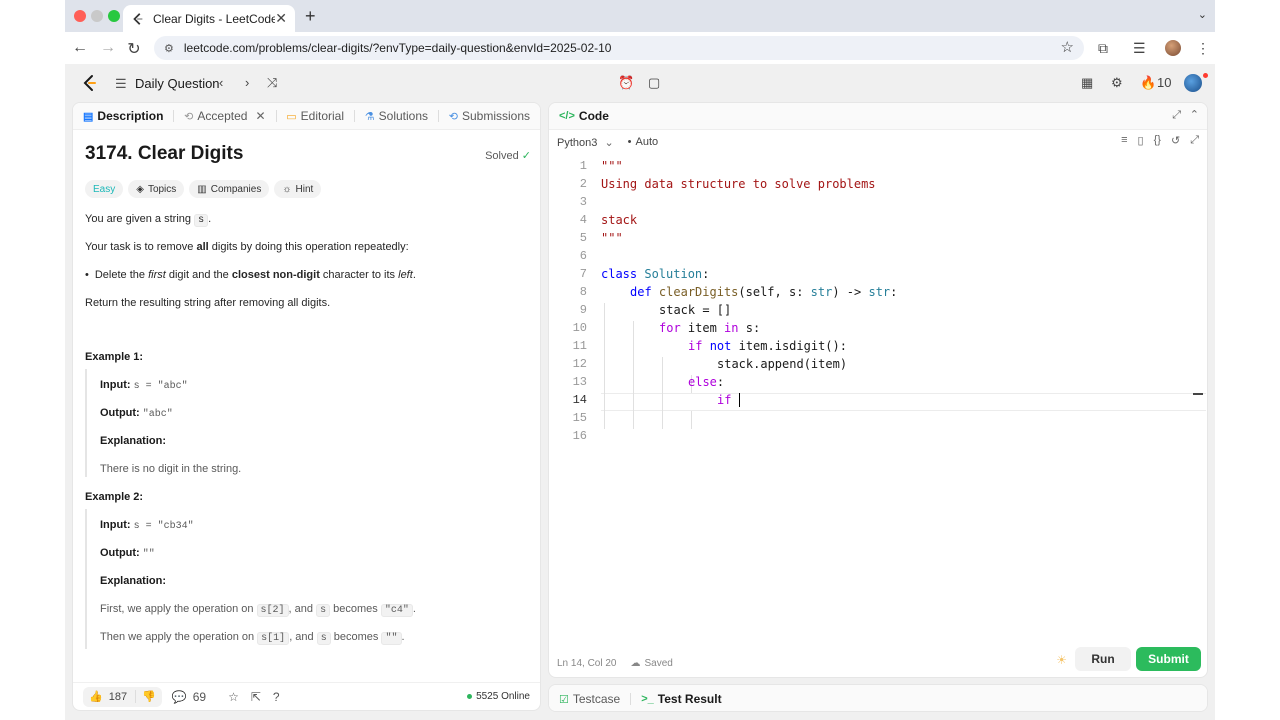 This screenshot has width=1280, height=720. What do you see at coordinates (691, 420) in the screenshot?
I see `indent-guide` at bounding box center [691, 420].